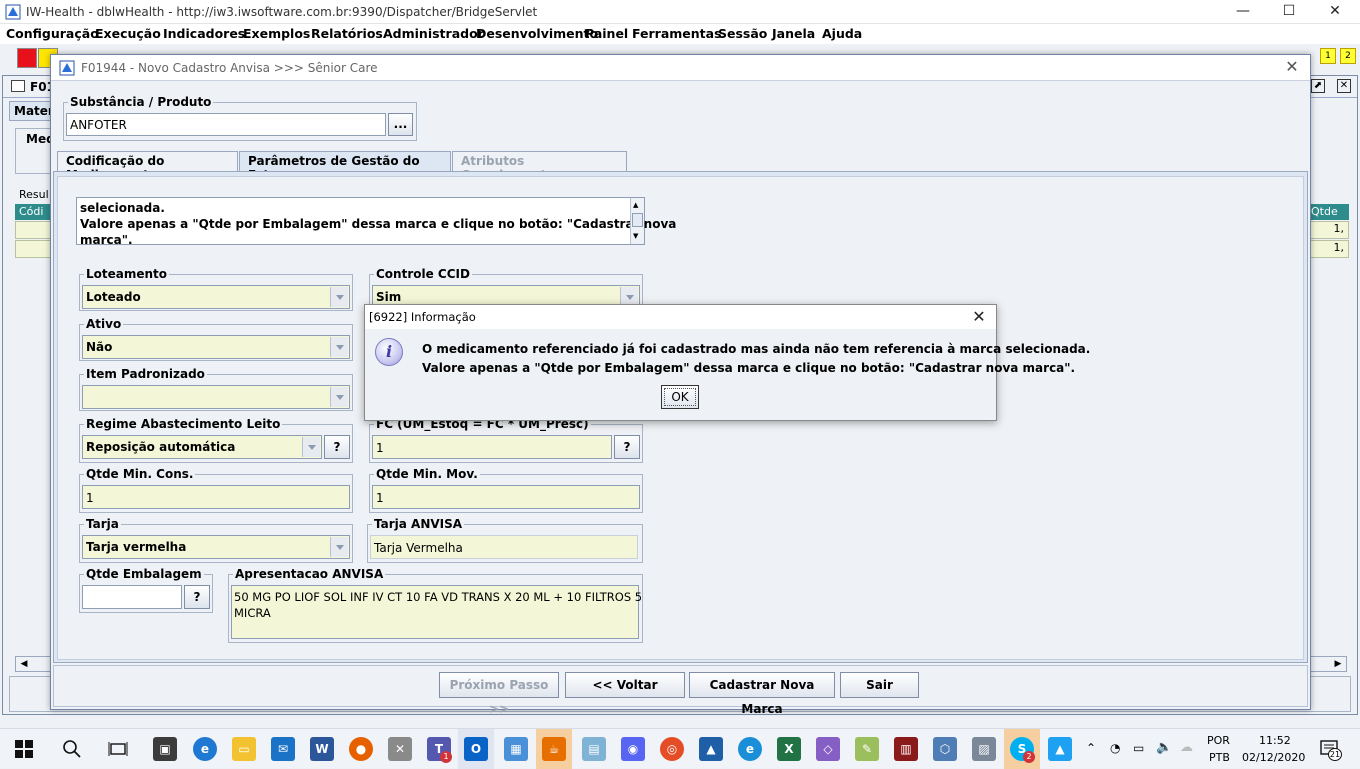 Image resolution: width=1360 pixels, height=769 pixels. Describe the element at coordinates (433, 33) in the screenshot. I see `menu-administrador: Administrador` at that location.